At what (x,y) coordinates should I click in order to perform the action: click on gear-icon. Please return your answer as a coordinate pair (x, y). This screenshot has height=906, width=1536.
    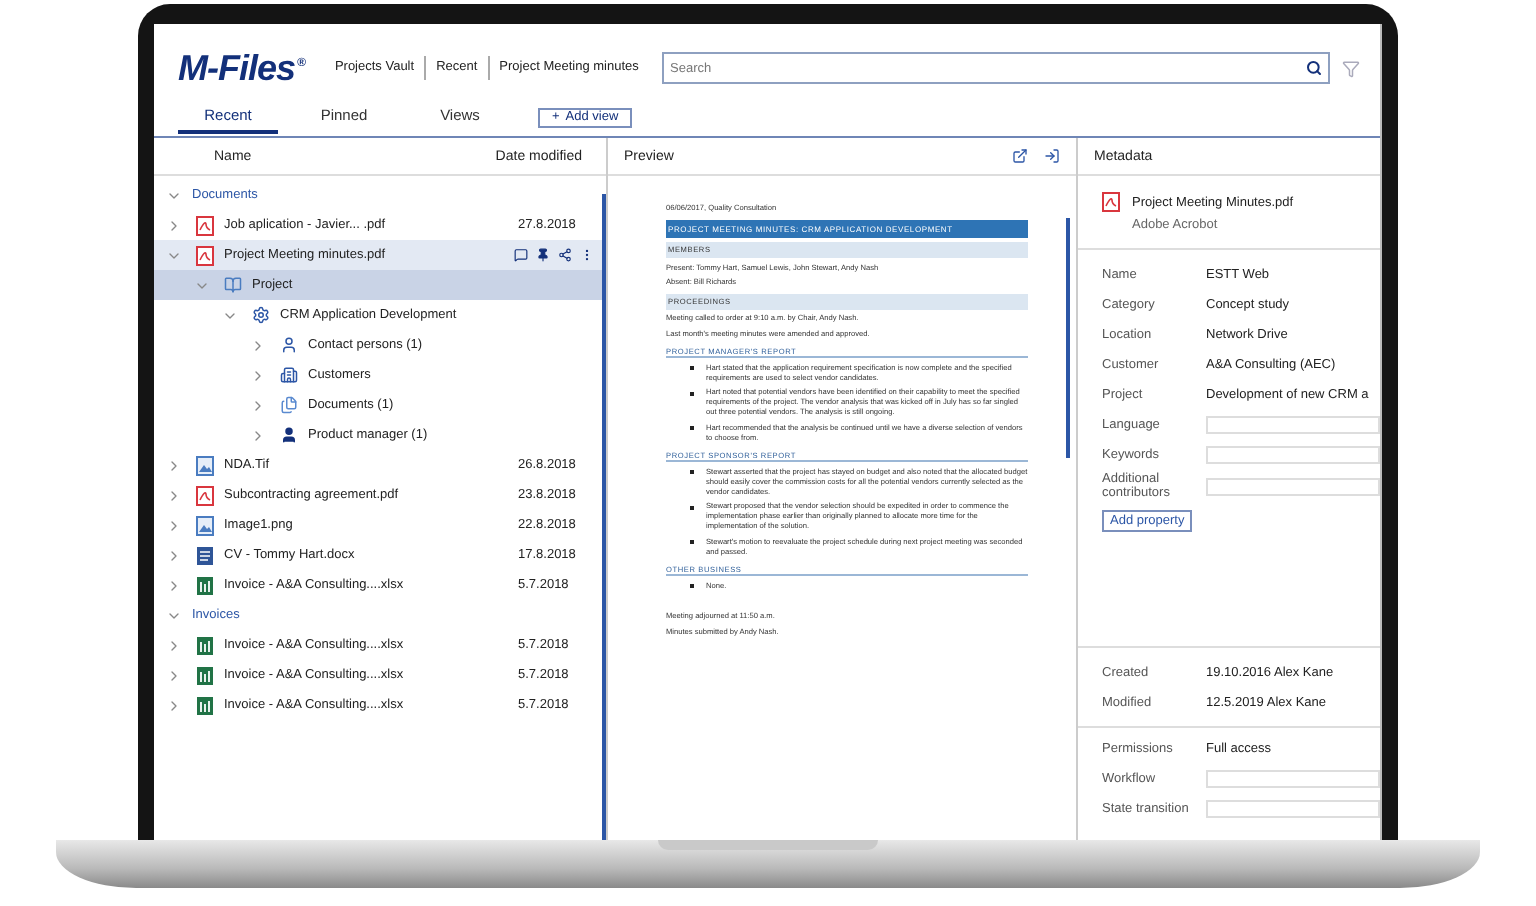
    Looking at the image, I should click on (261, 315).